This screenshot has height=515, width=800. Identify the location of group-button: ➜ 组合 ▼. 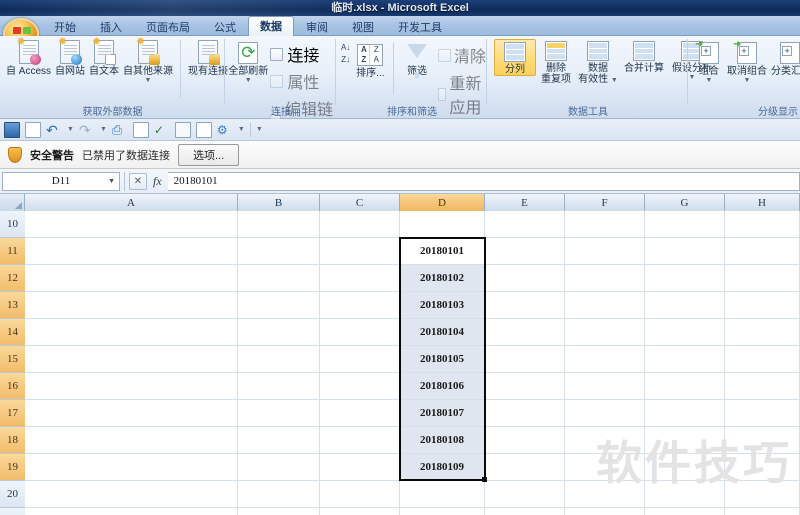
(709, 62).